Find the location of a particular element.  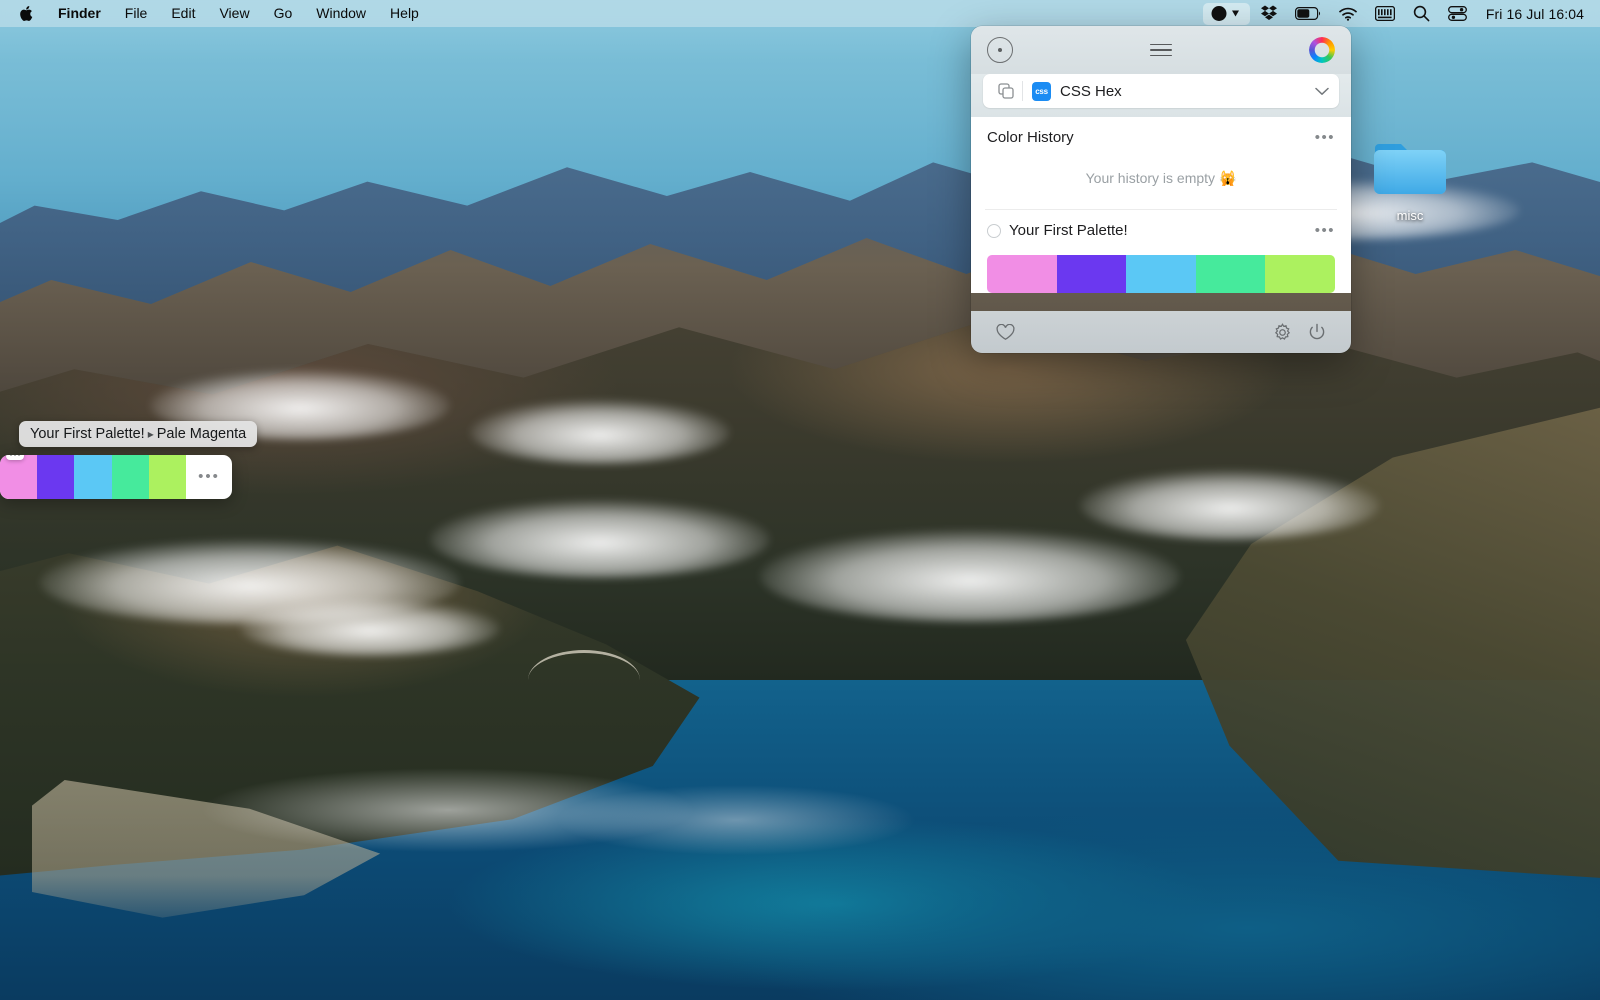

menu-item-go: Go is located at coordinates (283, 13).